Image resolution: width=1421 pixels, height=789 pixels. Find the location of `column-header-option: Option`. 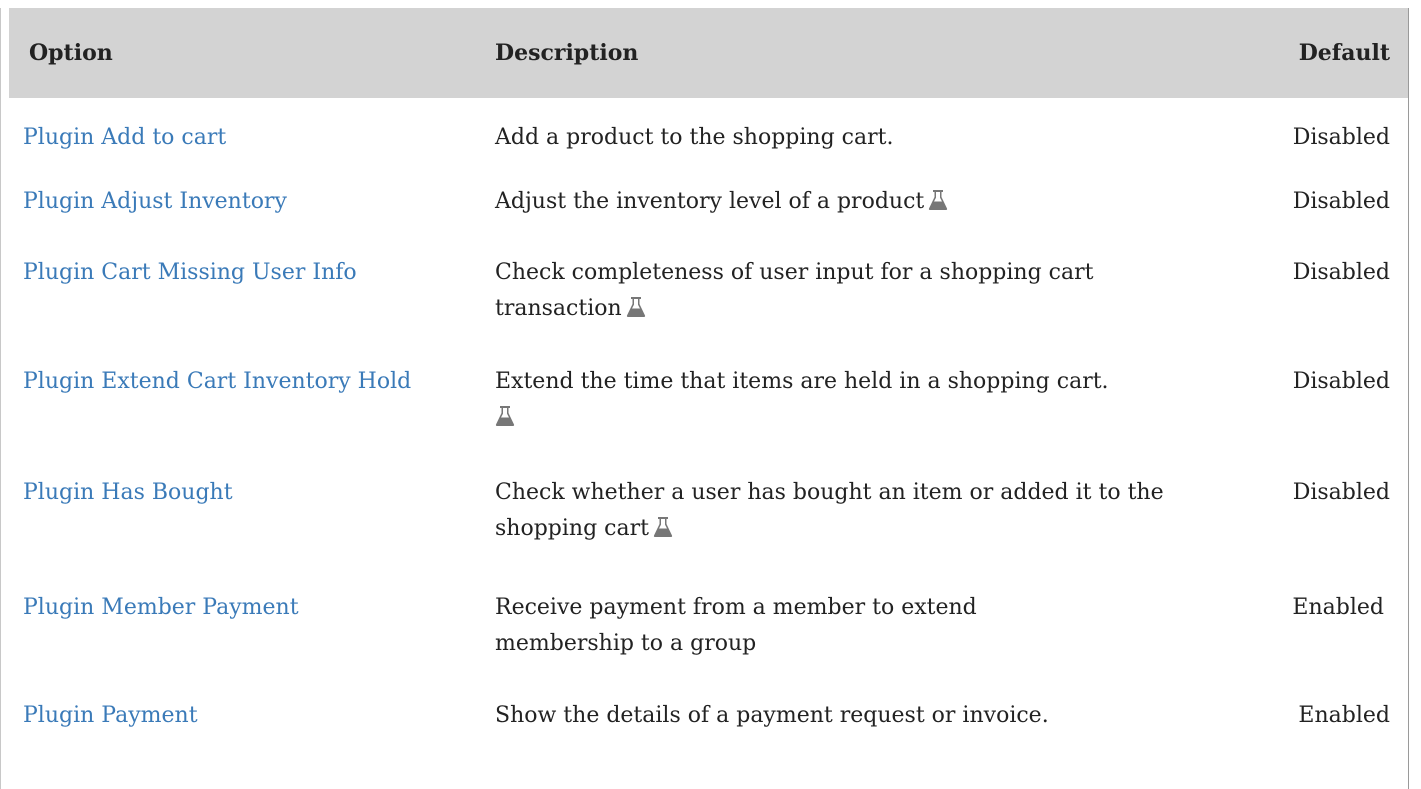

column-header-option: Option is located at coordinates (242, 53).